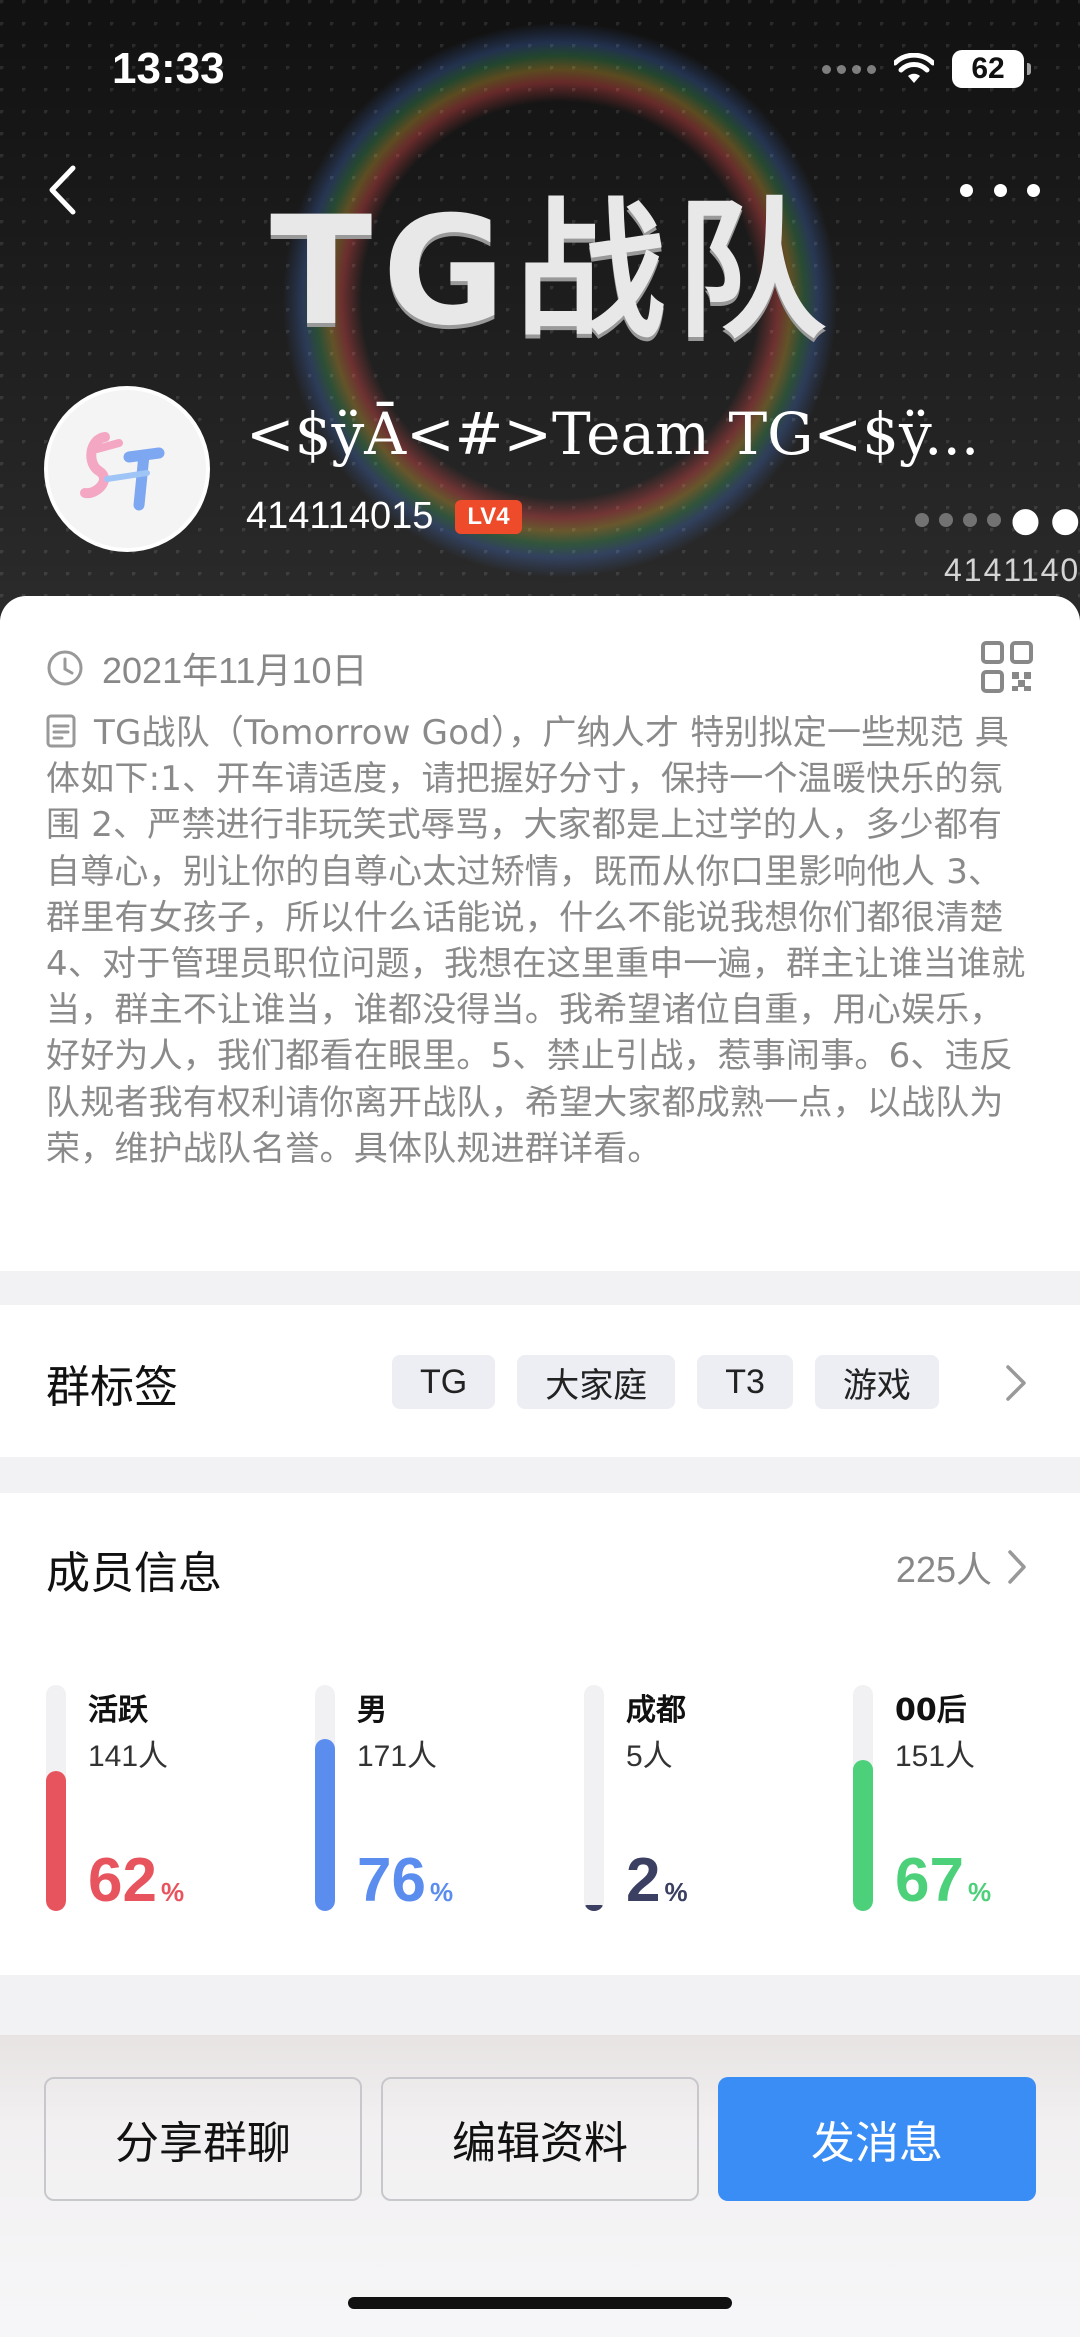 This screenshot has height=2337, width=1080. What do you see at coordinates (540, 2303) in the screenshot?
I see `home-indicator` at bounding box center [540, 2303].